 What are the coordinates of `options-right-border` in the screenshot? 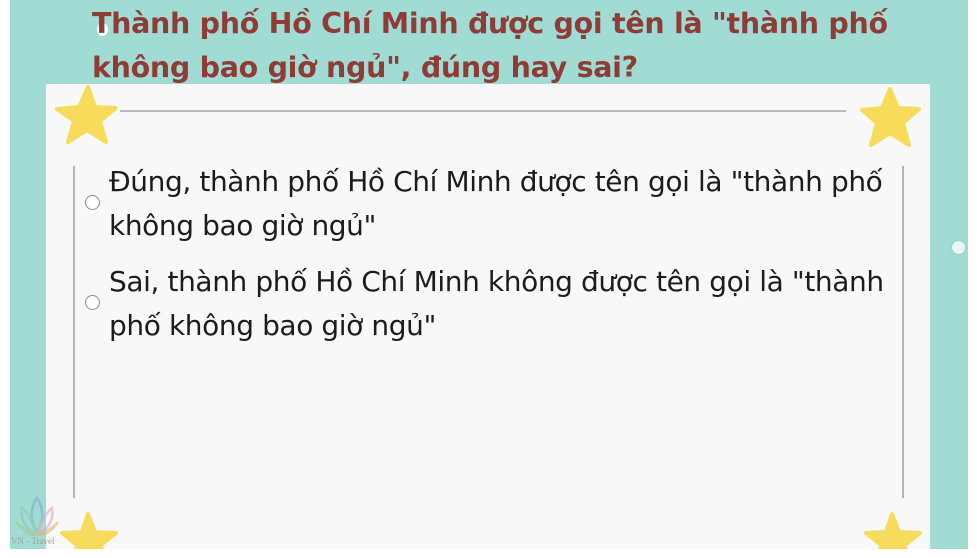 It's located at (903, 332).